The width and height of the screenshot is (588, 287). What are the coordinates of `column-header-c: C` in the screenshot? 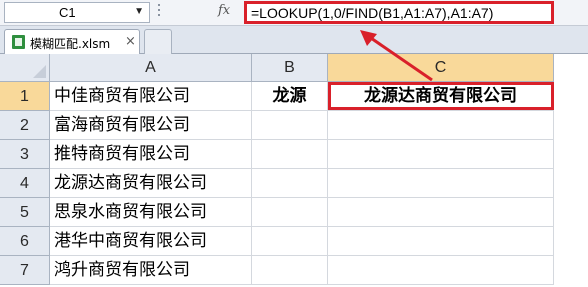 It's located at (441, 68).